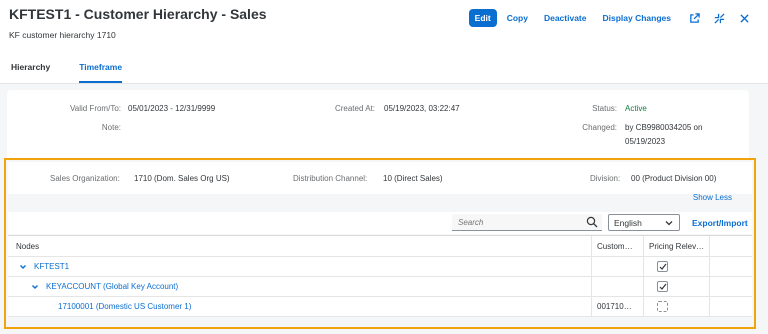 The width and height of the screenshot is (768, 334). I want to click on tree-node-label: 17100001 (Domestic US Customer 1), so click(124, 306).